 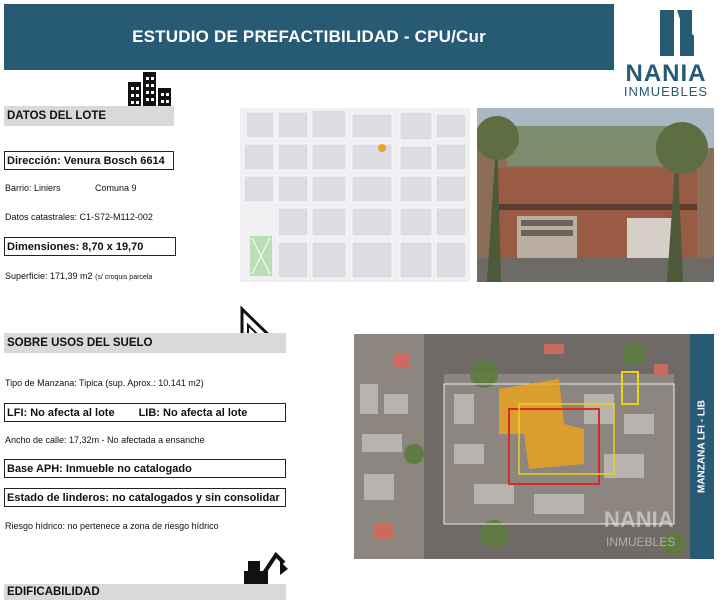 What do you see at coordinates (75, 246) in the screenshot?
I see `dimensiones-value: Dimensiones: 8,70 x 19,70` at bounding box center [75, 246].